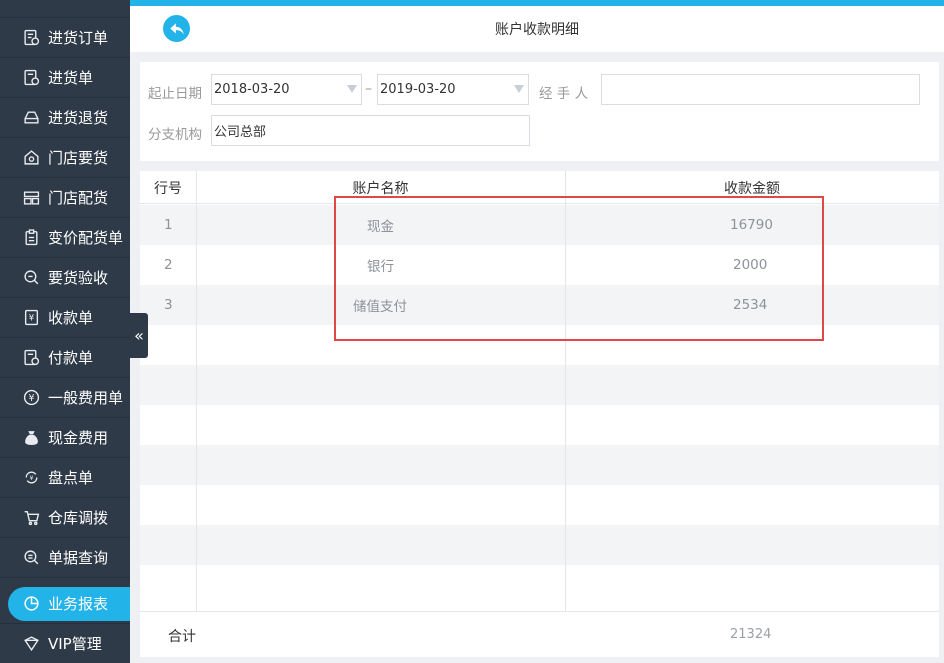  Describe the element at coordinates (760, 89) in the screenshot. I see `handler-input` at that location.